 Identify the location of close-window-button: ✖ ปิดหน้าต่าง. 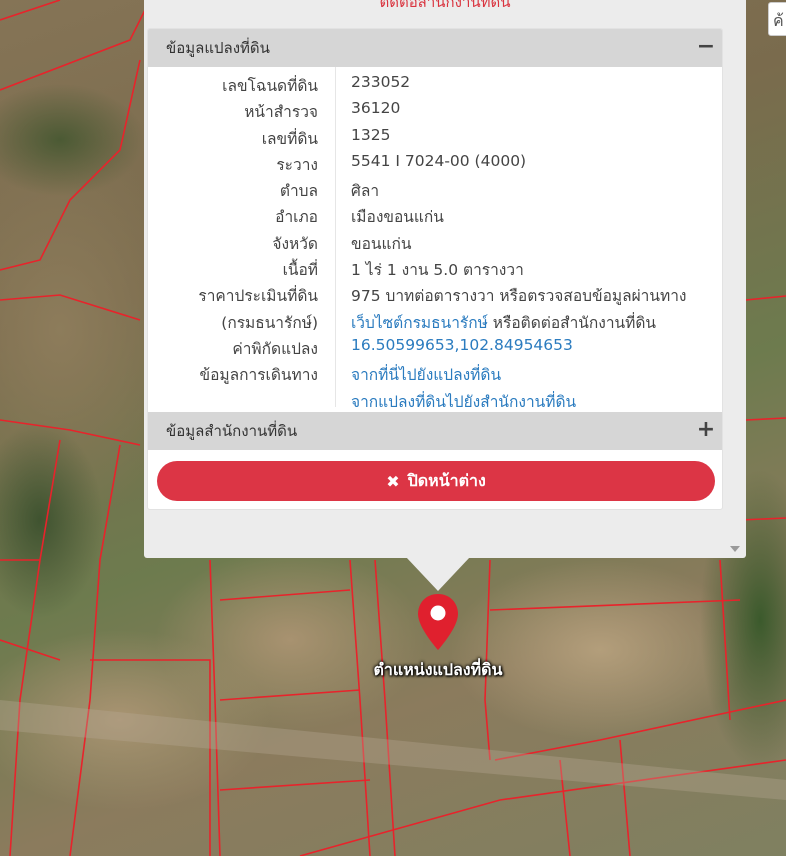
(436, 481).